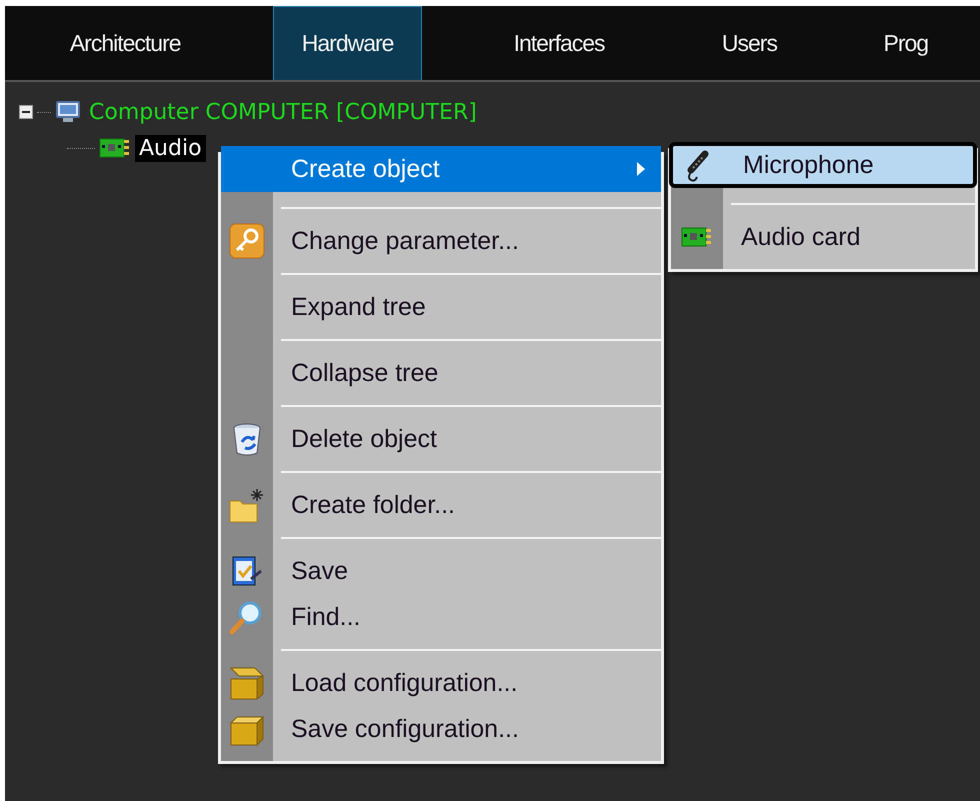 The height and width of the screenshot is (801, 980). What do you see at coordinates (749, 43) in the screenshot?
I see `tab: Users` at bounding box center [749, 43].